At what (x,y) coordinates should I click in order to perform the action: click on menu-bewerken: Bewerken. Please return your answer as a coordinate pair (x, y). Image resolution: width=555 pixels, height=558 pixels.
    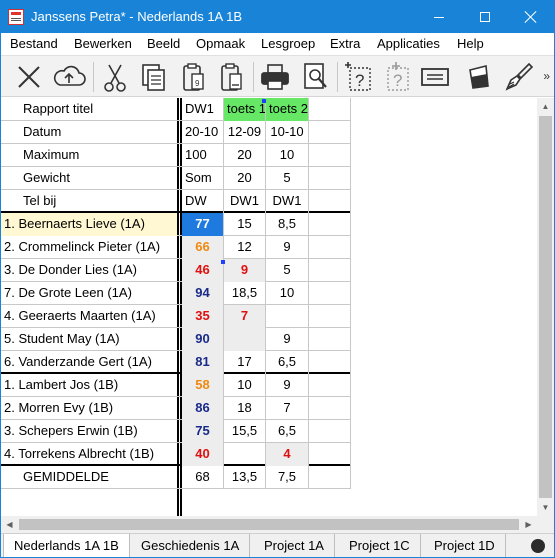
    Looking at the image, I should click on (103, 43).